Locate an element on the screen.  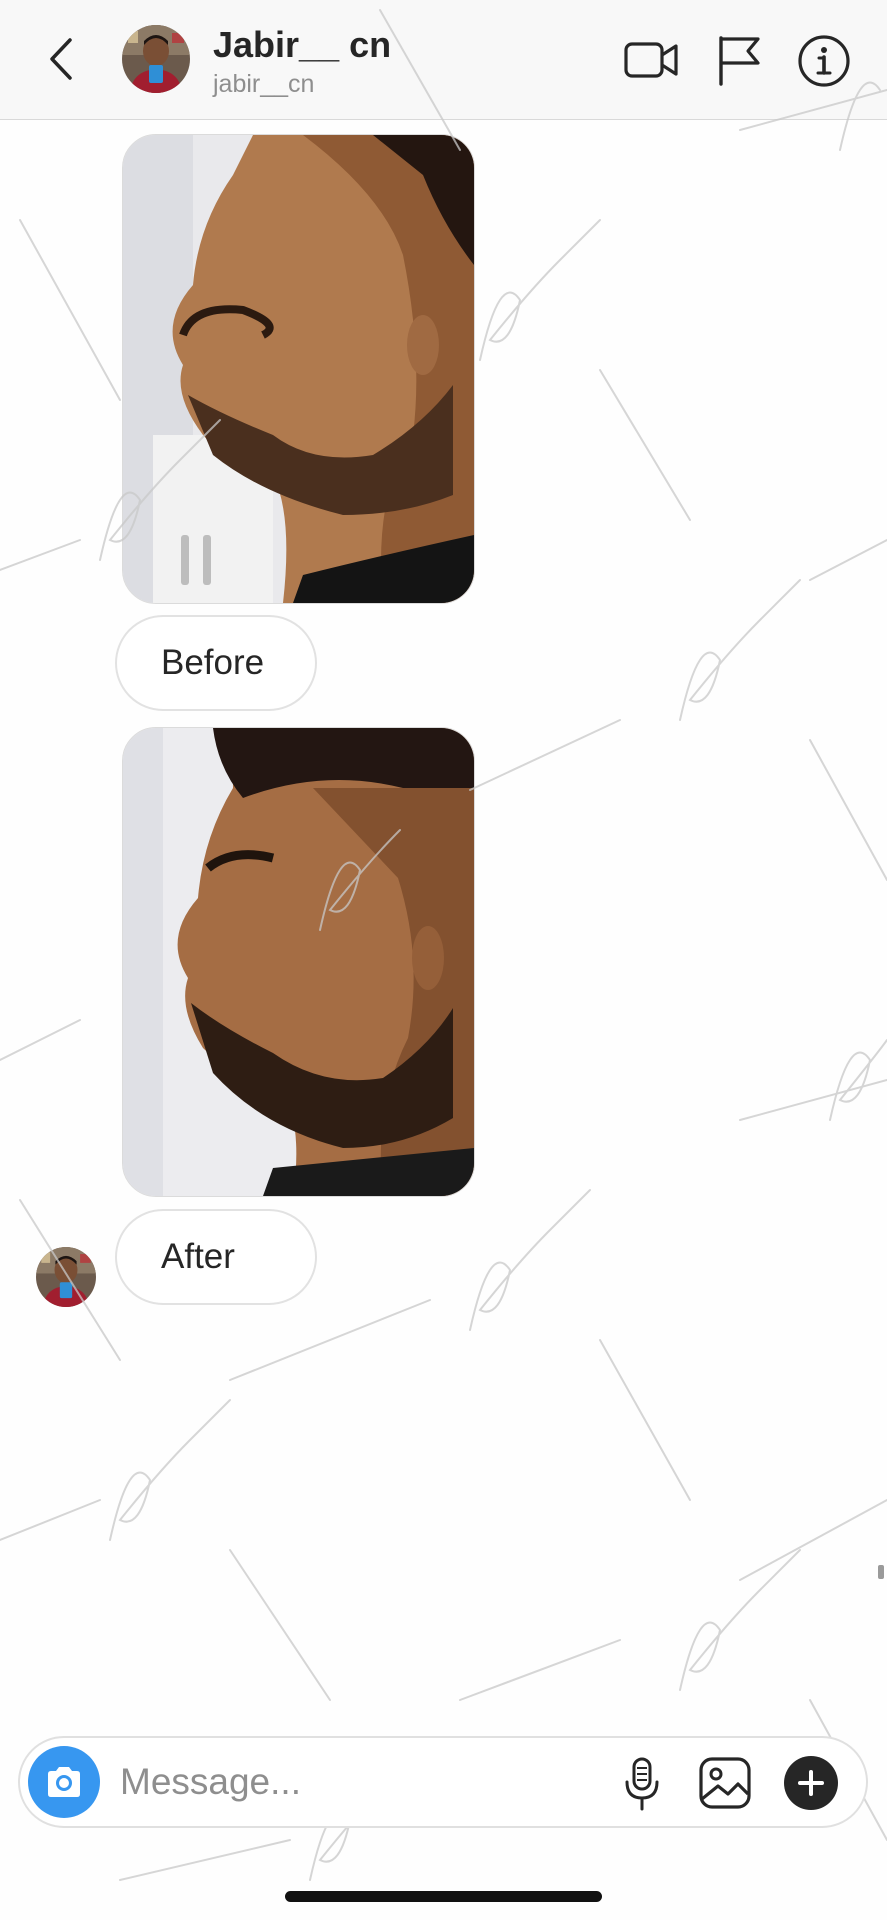
flag-icon is located at coordinates (739, 60).